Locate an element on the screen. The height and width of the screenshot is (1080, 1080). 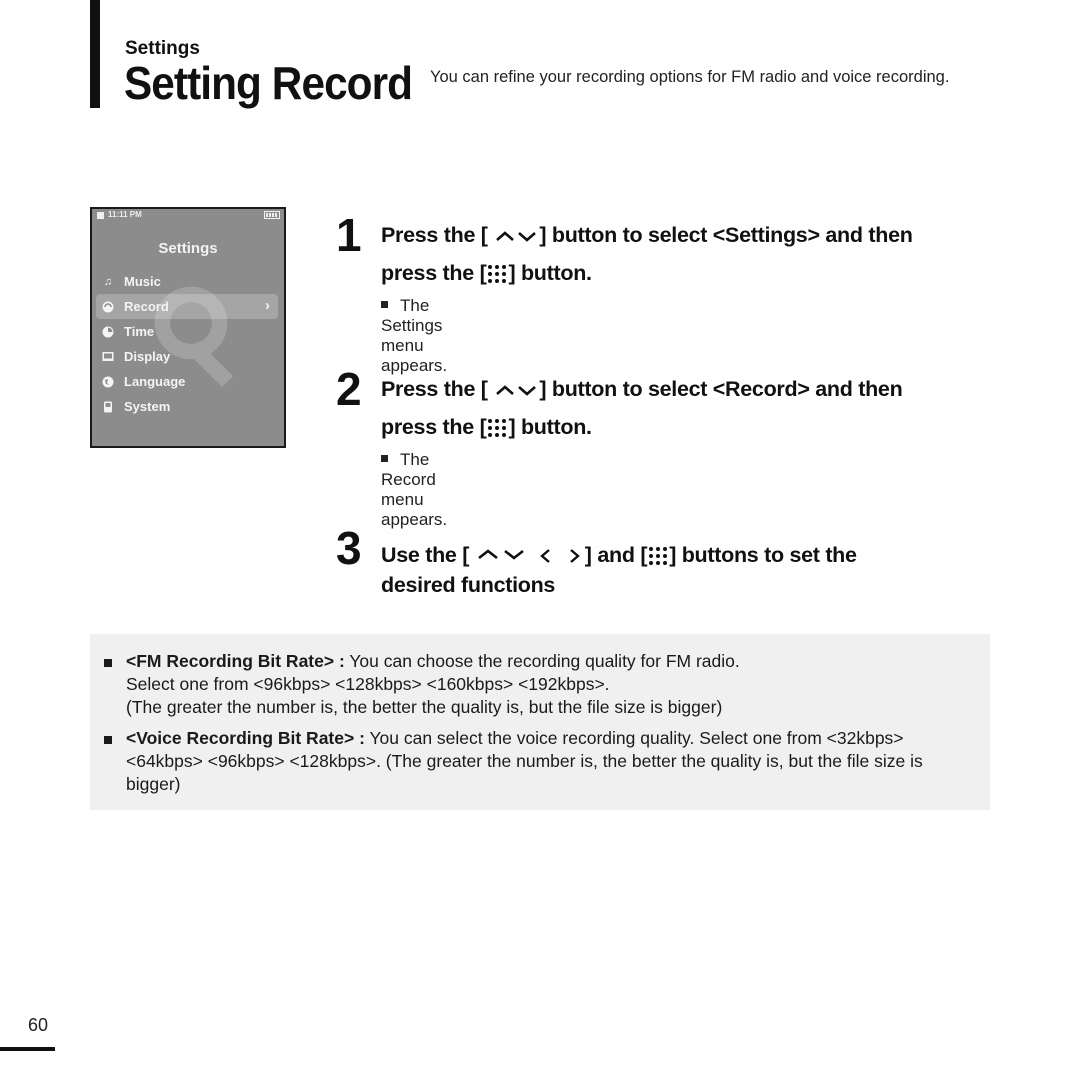
menu-item-label: Display is located at coordinates (147, 356).